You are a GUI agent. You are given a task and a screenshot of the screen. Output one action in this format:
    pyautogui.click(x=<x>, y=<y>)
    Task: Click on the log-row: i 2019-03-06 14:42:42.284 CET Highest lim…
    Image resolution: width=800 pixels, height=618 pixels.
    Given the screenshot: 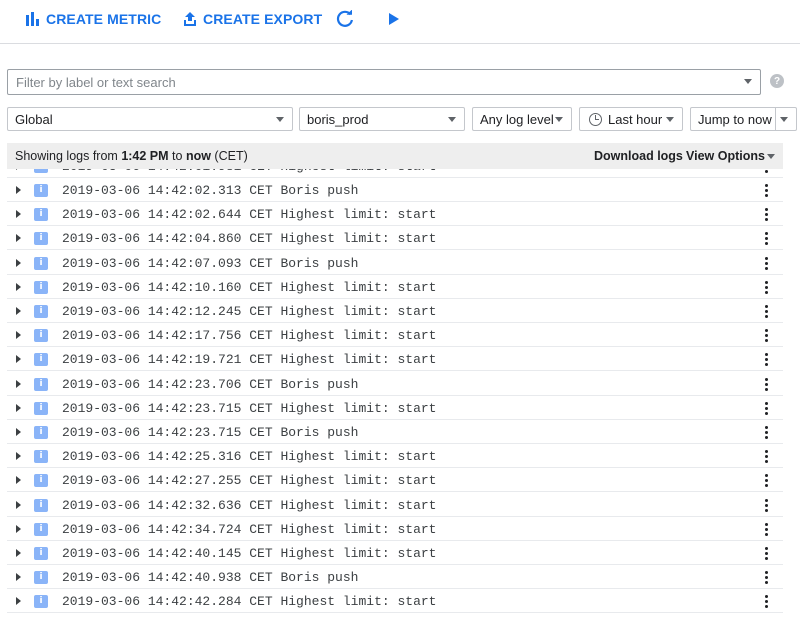 What is the action you would take?
    pyautogui.click(x=395, y=601)
    